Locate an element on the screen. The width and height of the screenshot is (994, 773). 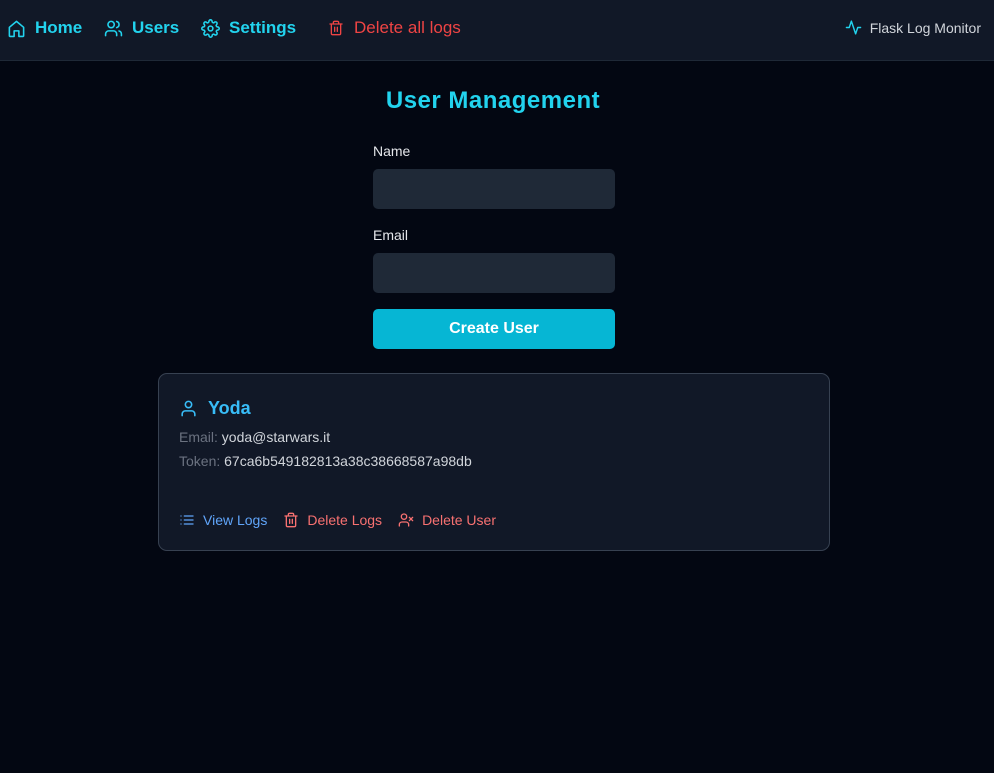
delete-all-logs-label: Delete all logs is located at coordinates (407, 27).